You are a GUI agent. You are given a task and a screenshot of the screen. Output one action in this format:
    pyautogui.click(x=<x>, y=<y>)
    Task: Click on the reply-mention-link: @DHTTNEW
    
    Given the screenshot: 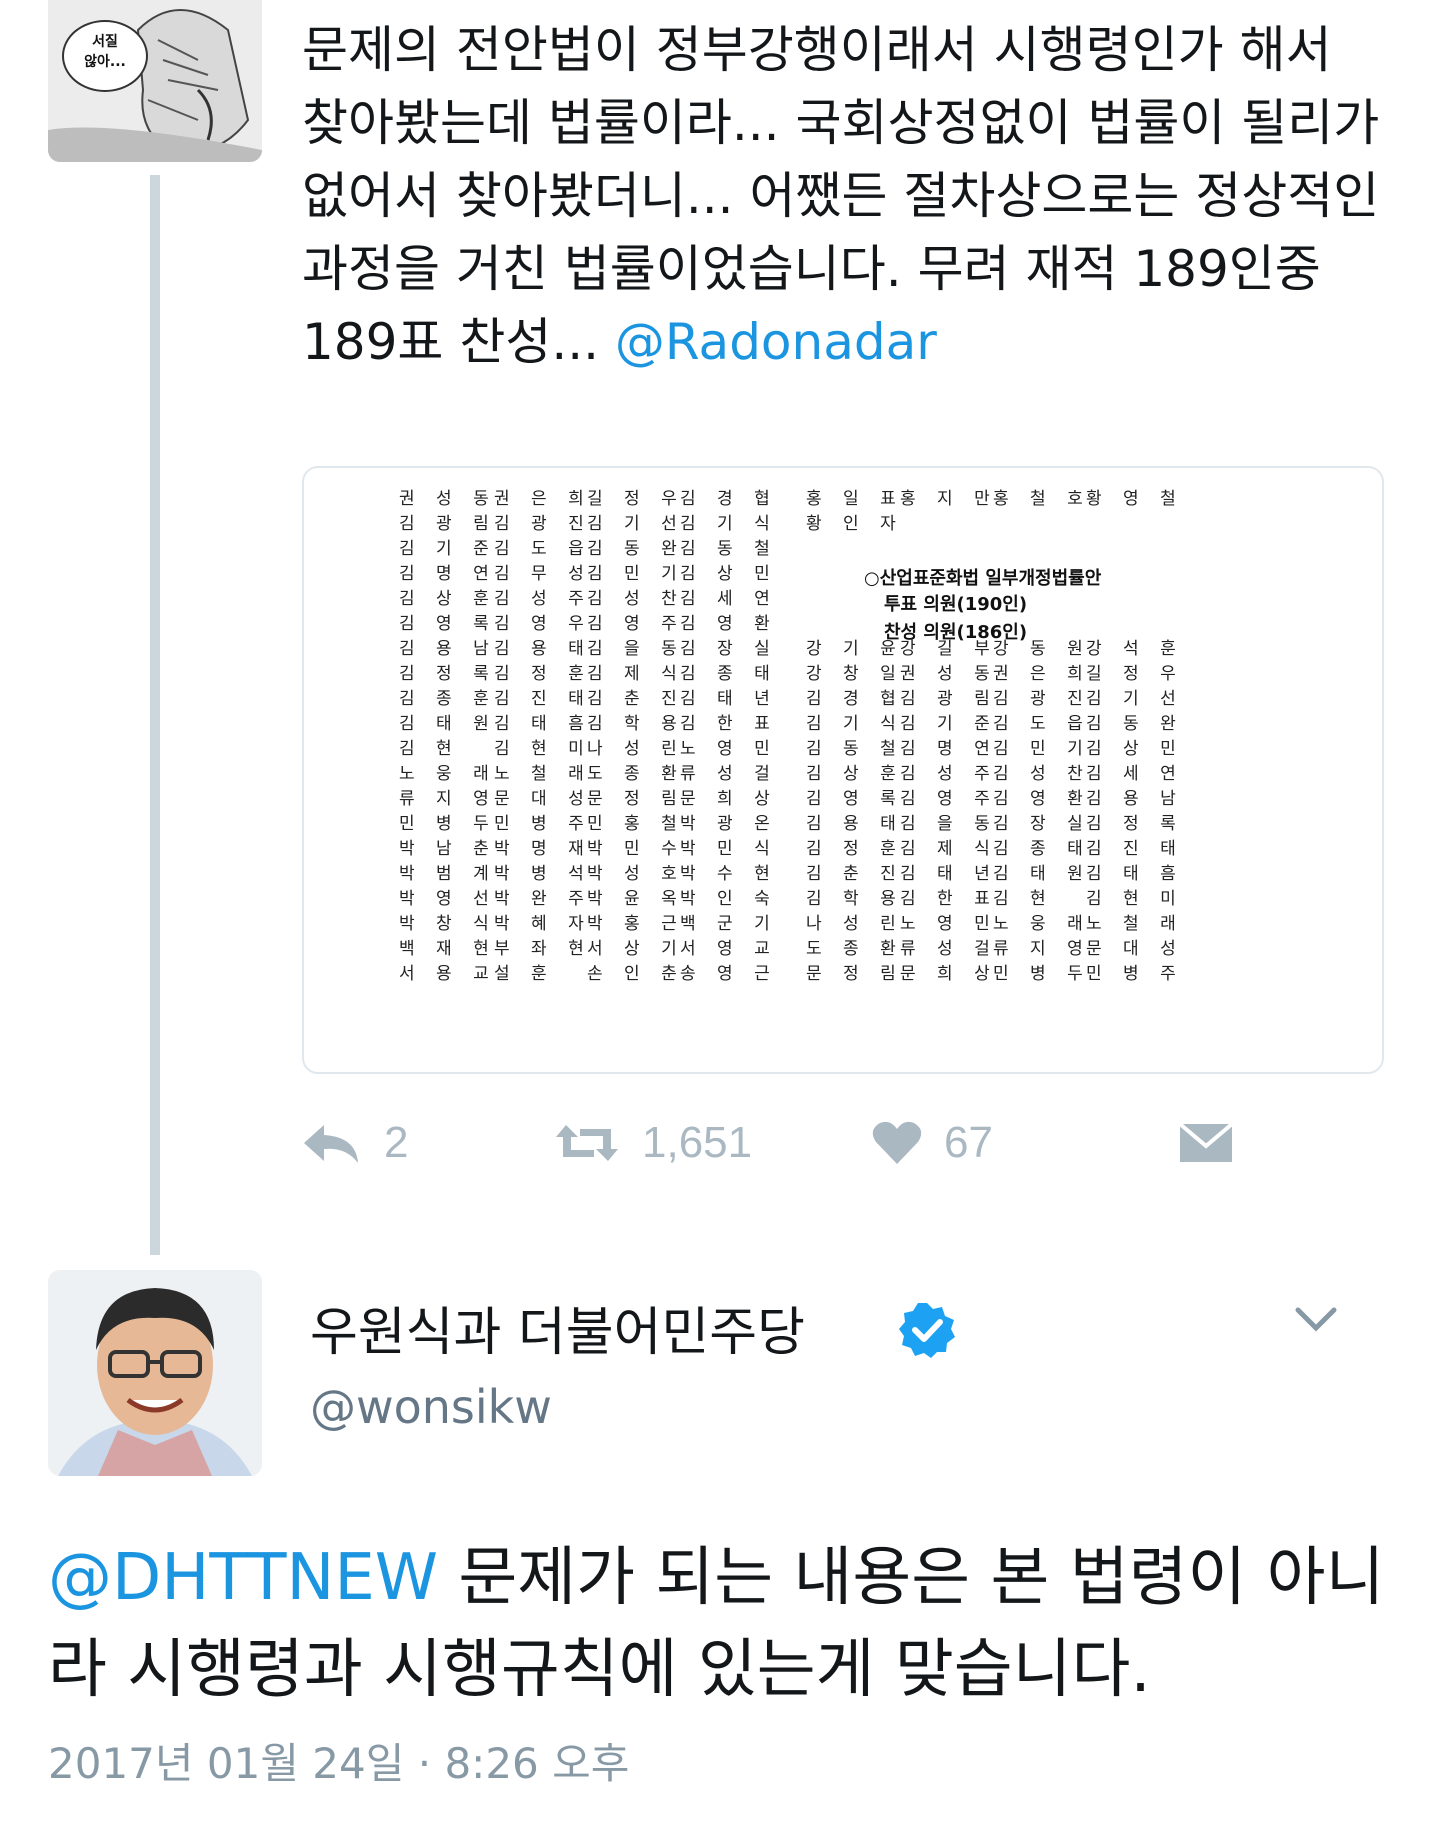 What is the action you would take?
    pyautogui.click(x=243, y=1578)
    